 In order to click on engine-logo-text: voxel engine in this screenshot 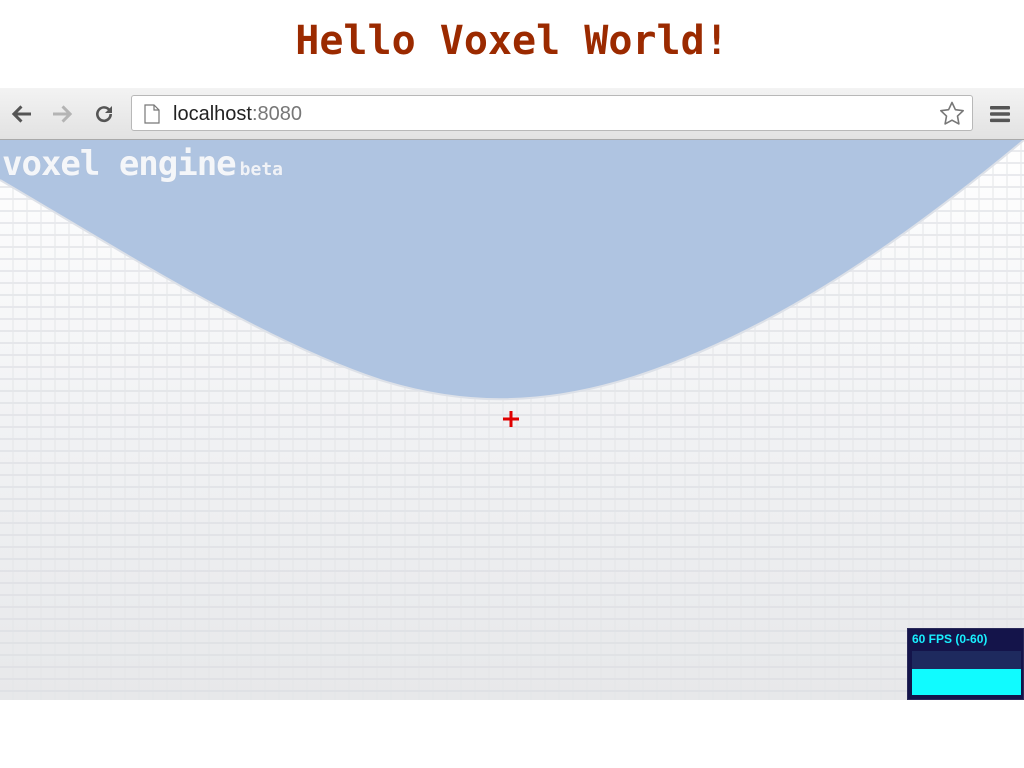, I will do `click(119, 164)`.